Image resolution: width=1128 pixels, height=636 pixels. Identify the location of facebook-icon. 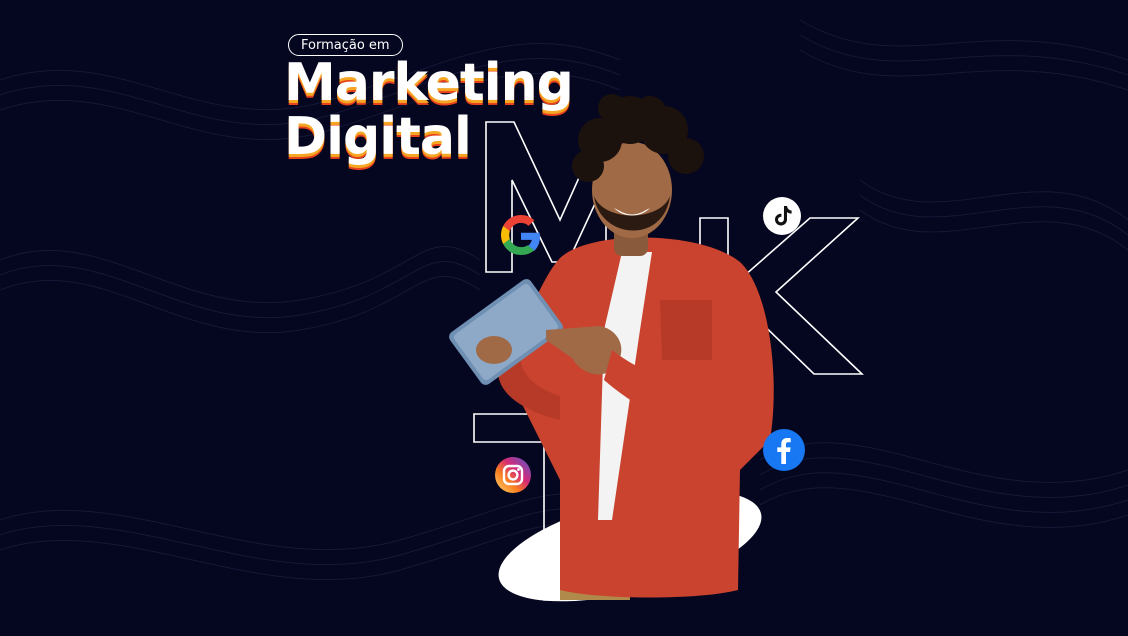
(784, 450).